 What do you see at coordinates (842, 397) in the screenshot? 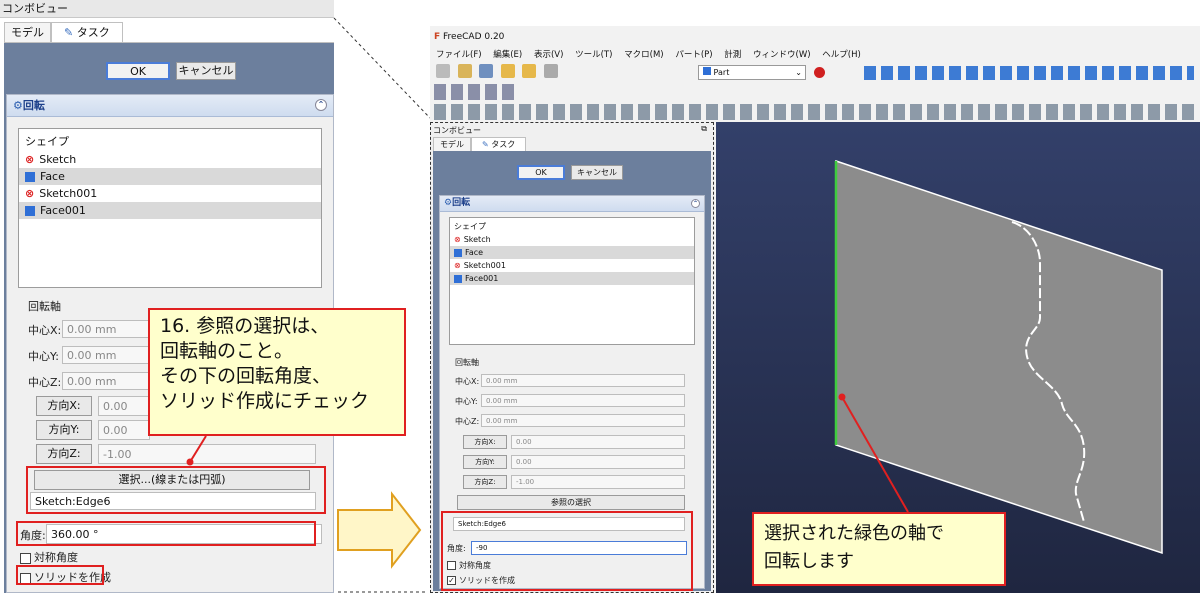
I see `callout-right-dot` at bounding box center [842, 397].